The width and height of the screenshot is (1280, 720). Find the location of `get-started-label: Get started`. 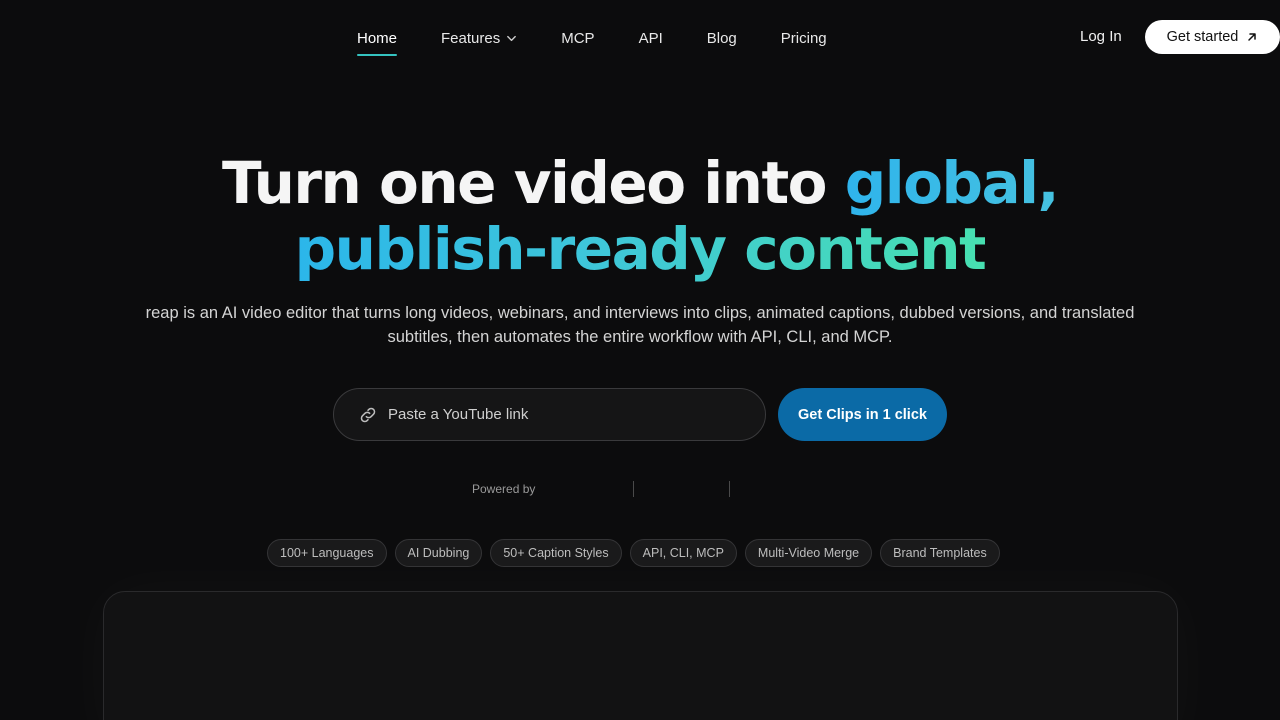

get-started-label: Get started is located at coordinates (1202, 37).